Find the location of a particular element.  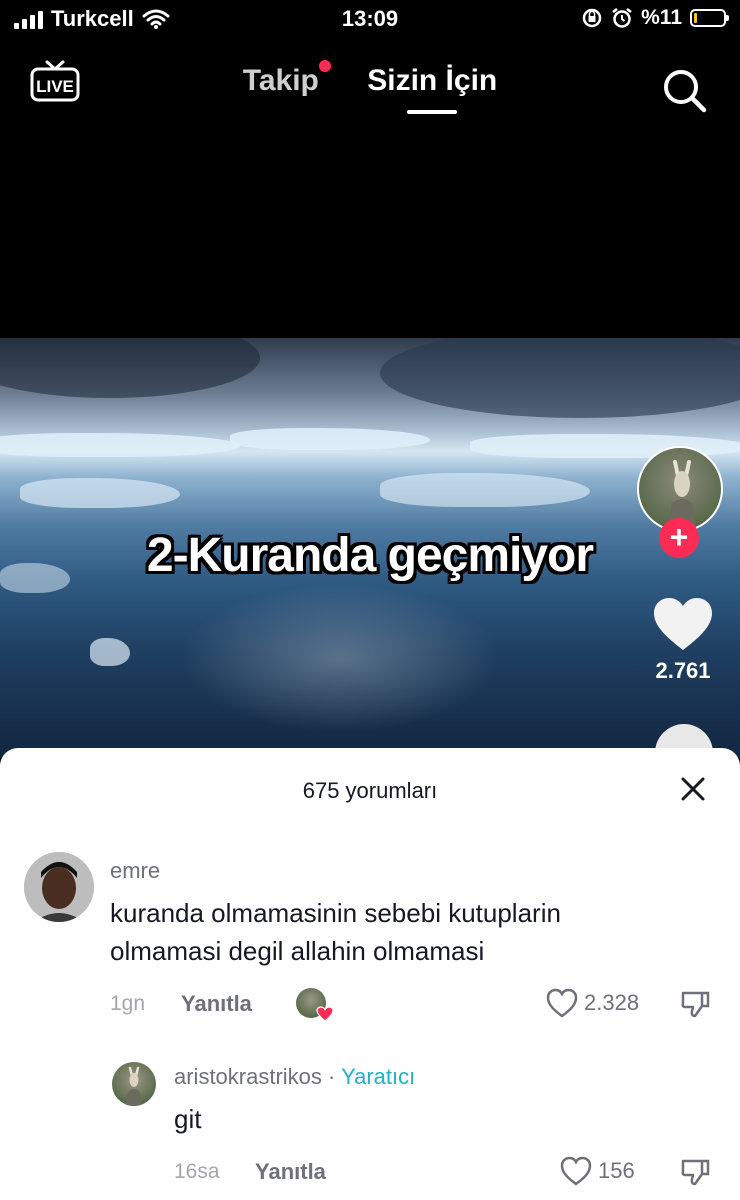

search-icon is located at coordinates (684, 90).